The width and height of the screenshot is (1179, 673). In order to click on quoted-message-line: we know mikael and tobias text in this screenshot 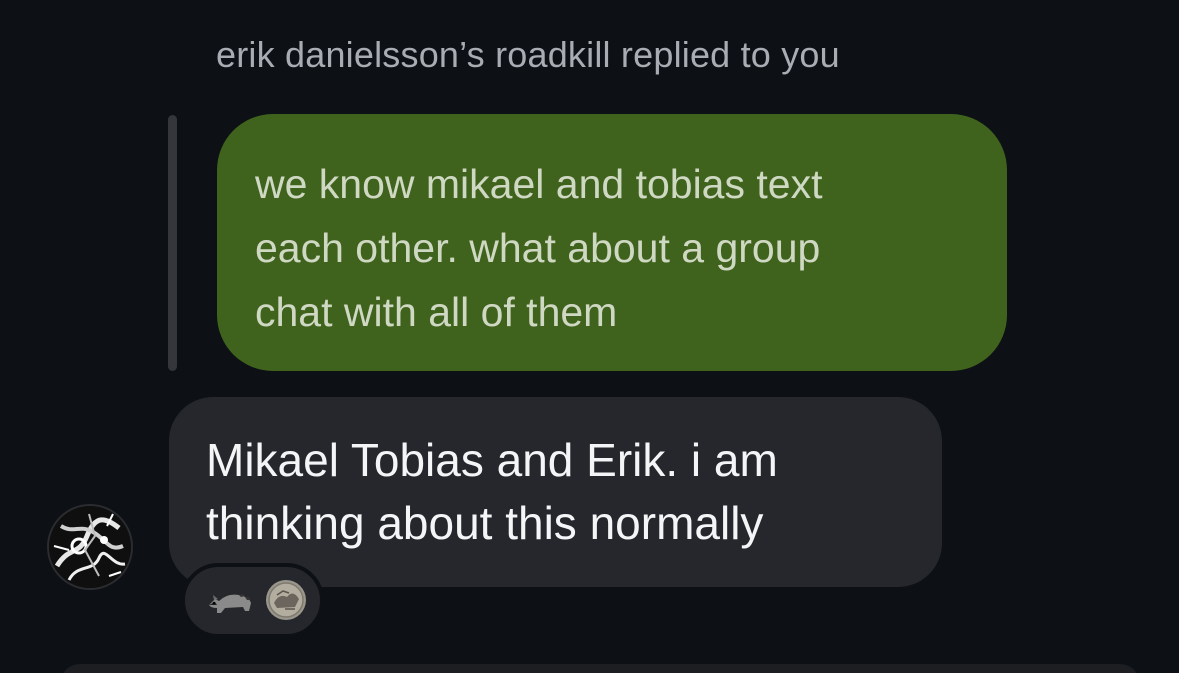, I will do `click(539, 184)`.